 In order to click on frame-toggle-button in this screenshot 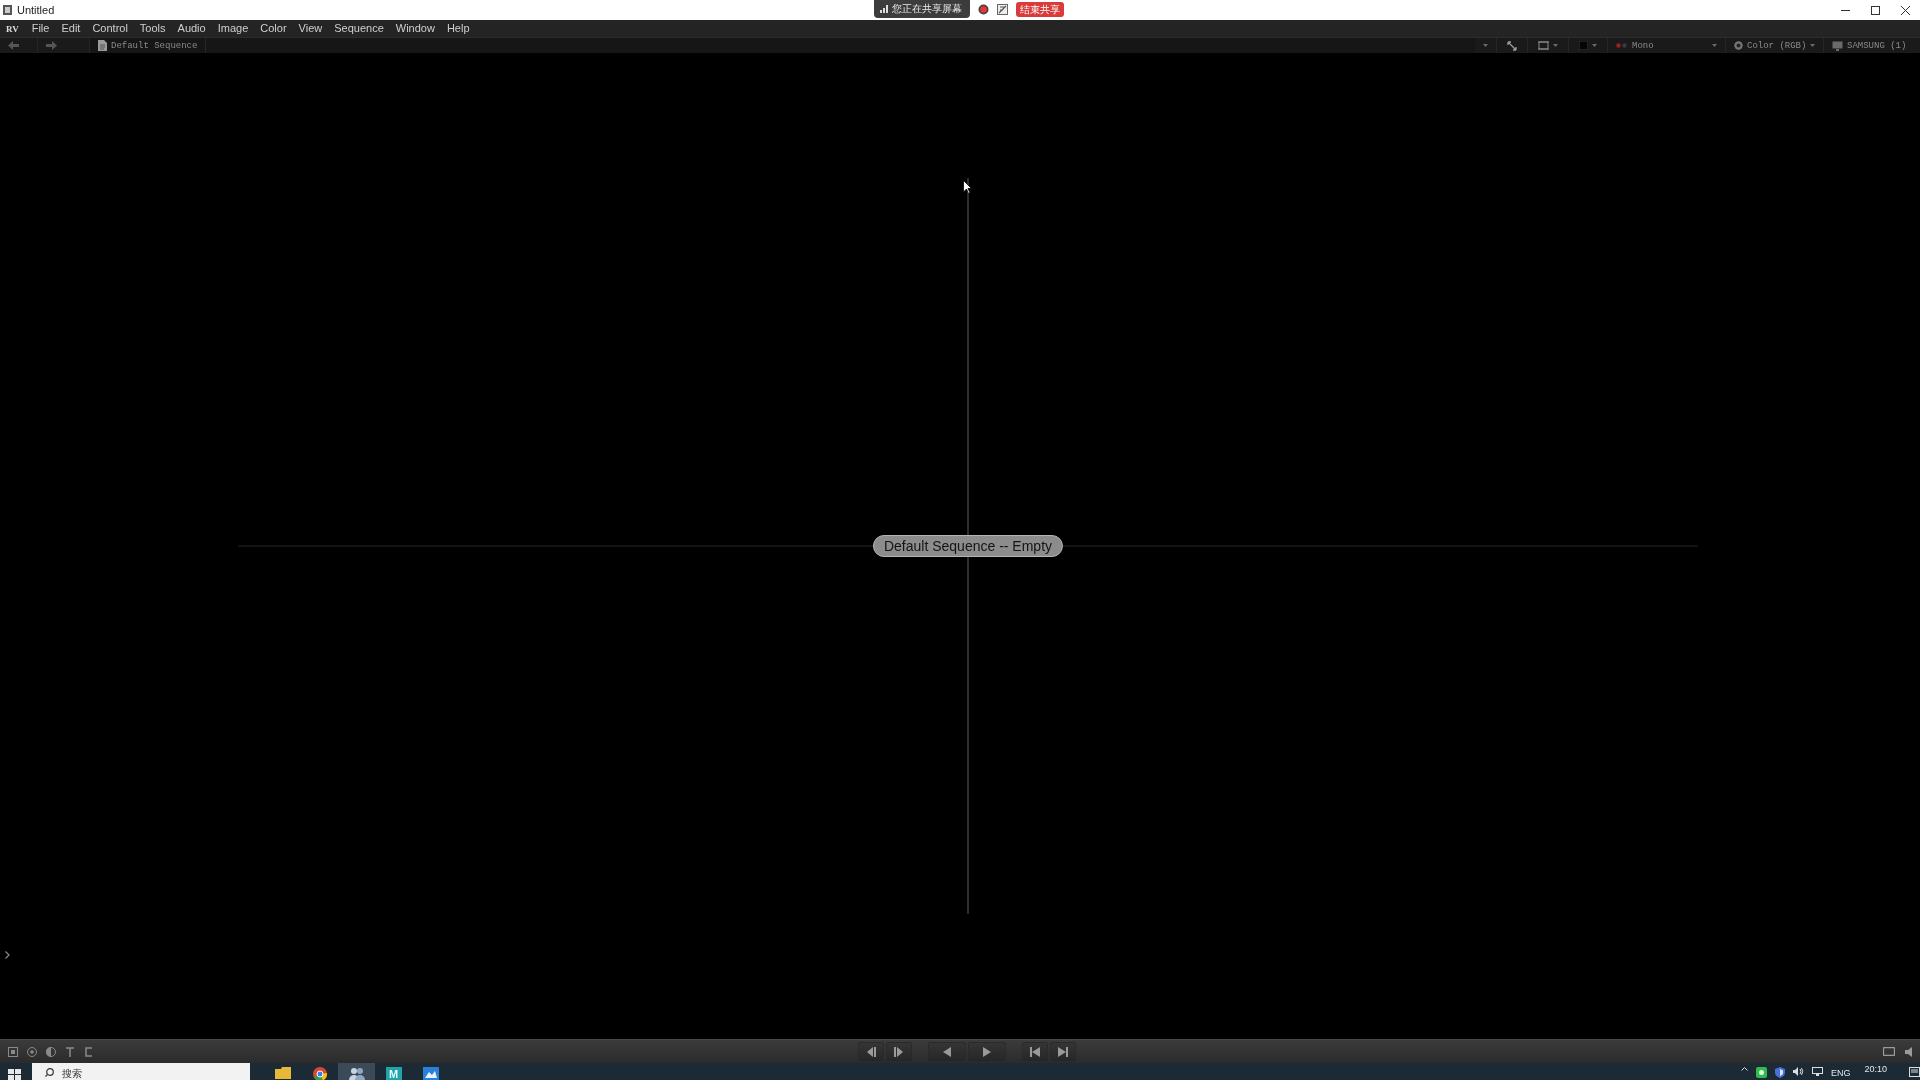, I will do `click(1889, 1051)`.